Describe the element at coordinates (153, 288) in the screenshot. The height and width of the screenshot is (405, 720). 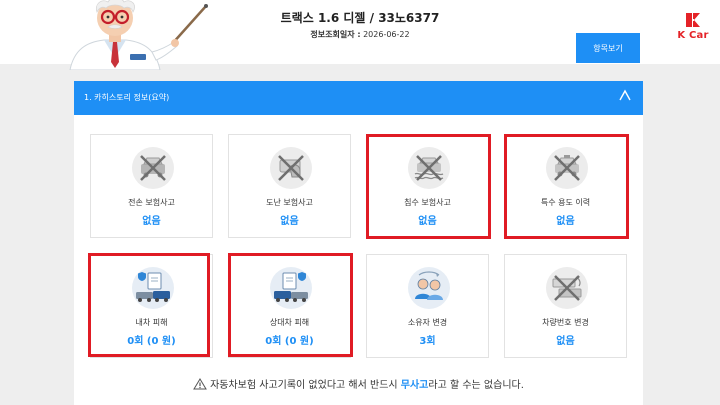
I see `my-car-damage-icon` at that location.